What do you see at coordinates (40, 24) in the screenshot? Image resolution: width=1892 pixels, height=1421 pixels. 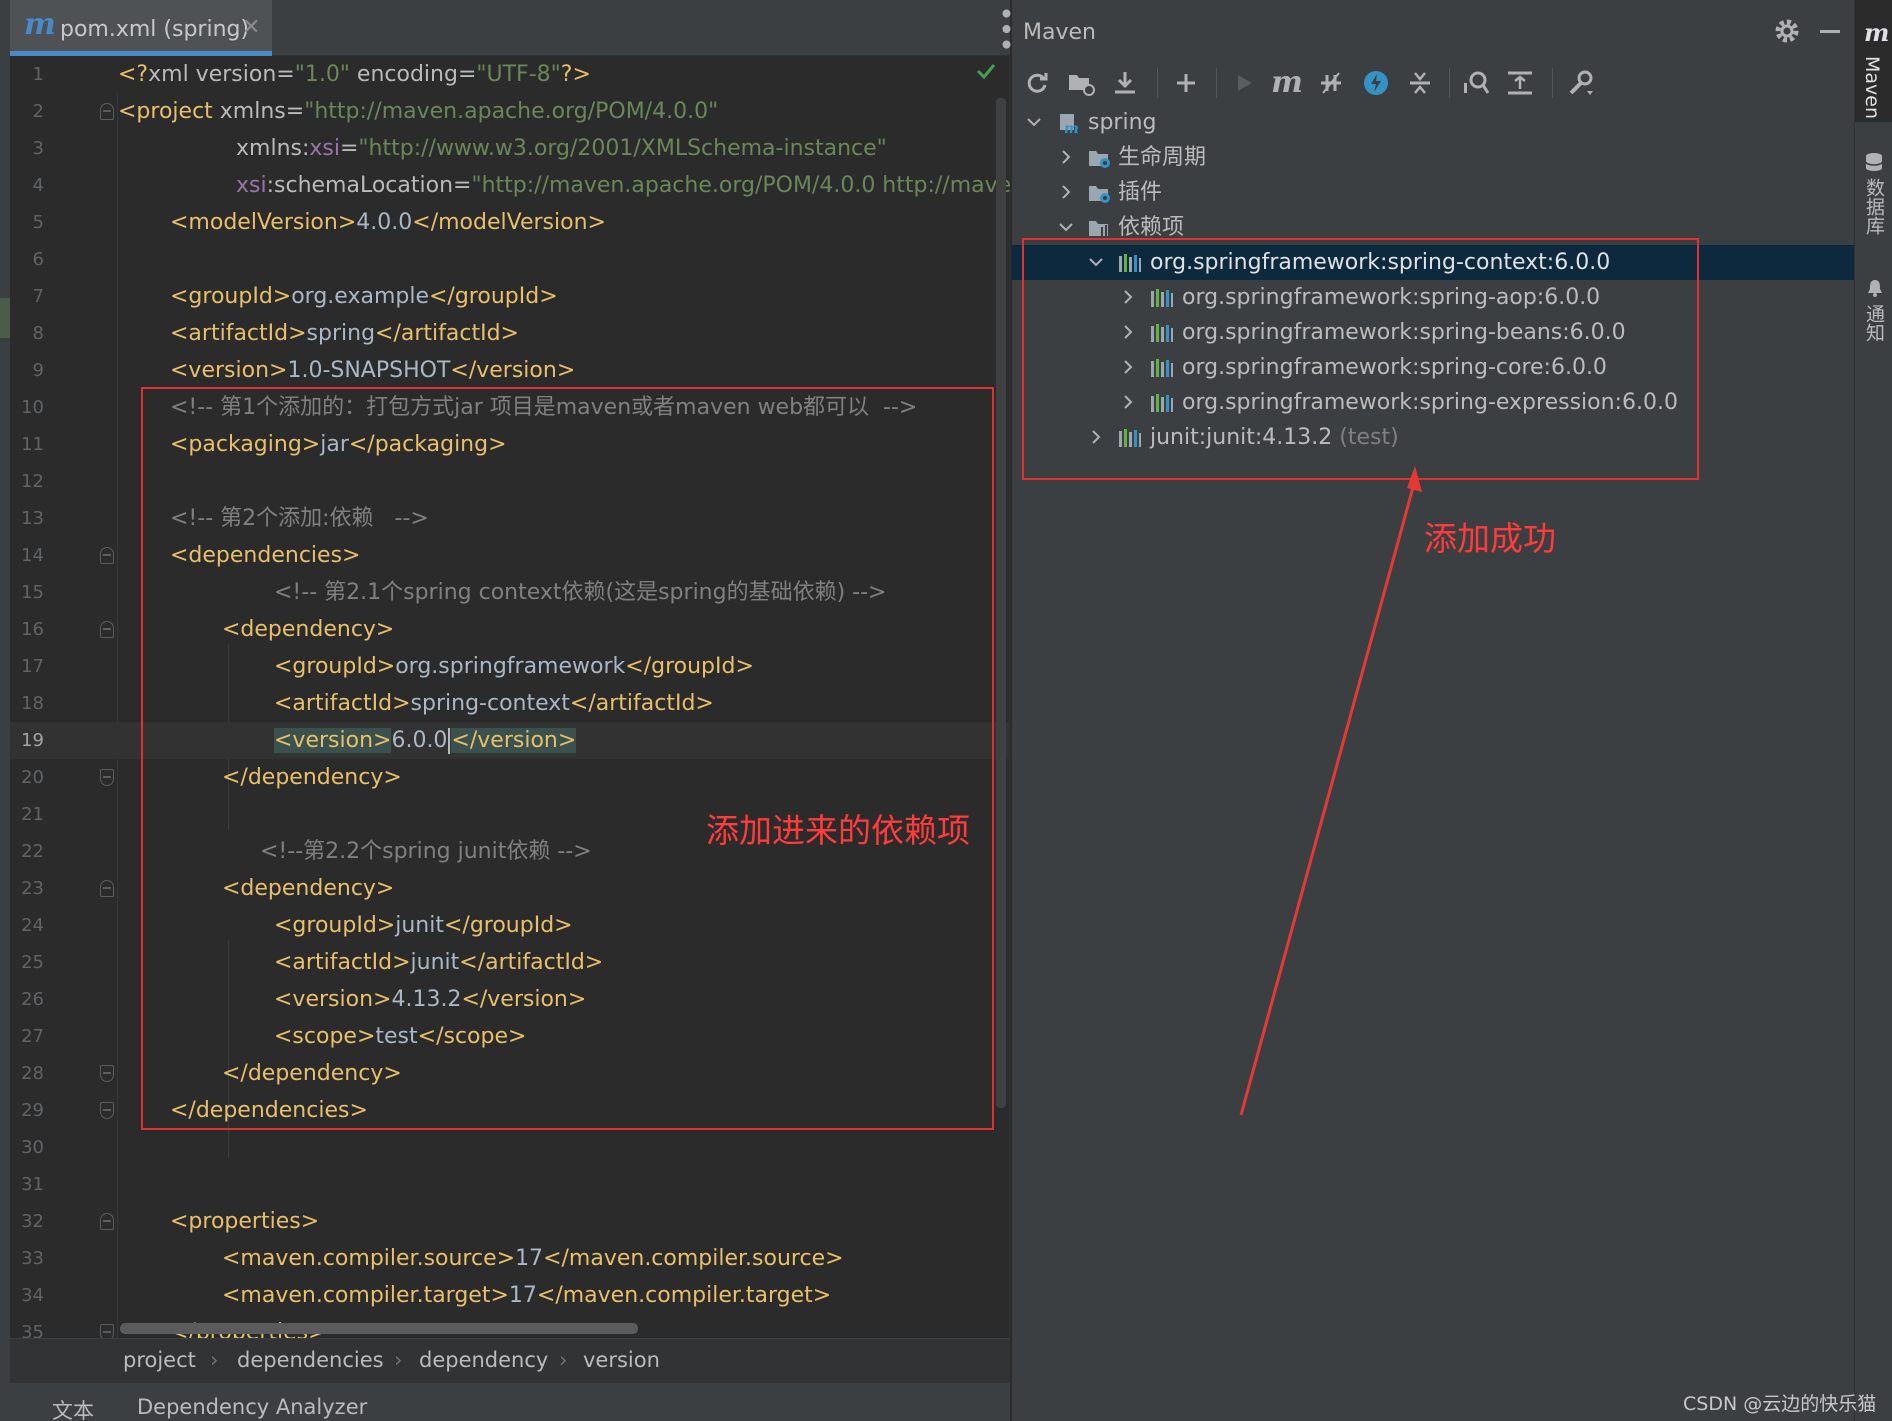 I see `maven-file-icon: m` at bounding box center [40, 24].